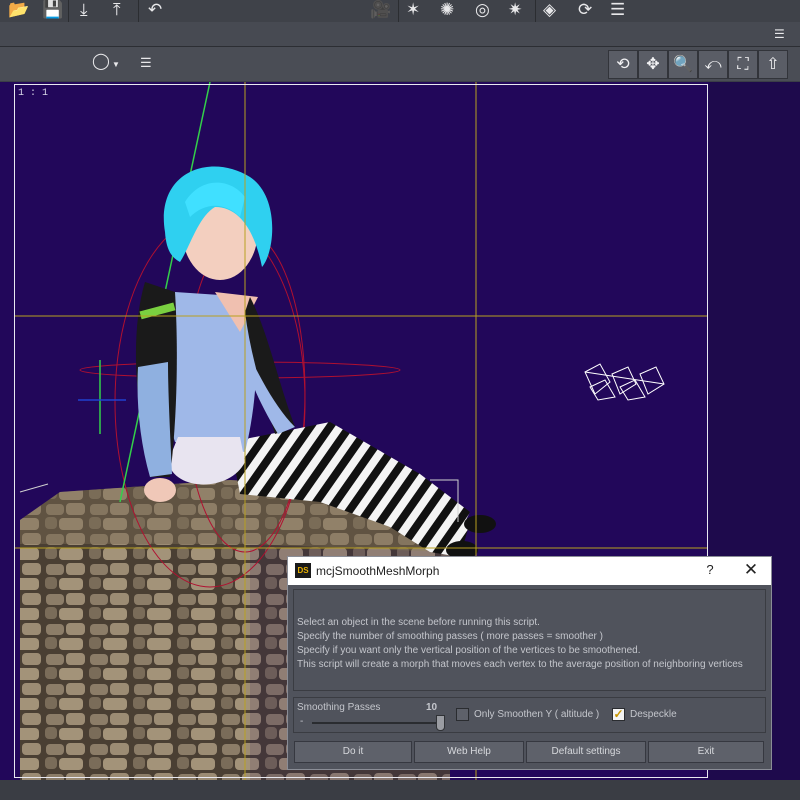  What do you see at coordinates (653, 64) in the screenshot?
I see `pan-camera-icon: ✥` at bounding box center [653, 64].